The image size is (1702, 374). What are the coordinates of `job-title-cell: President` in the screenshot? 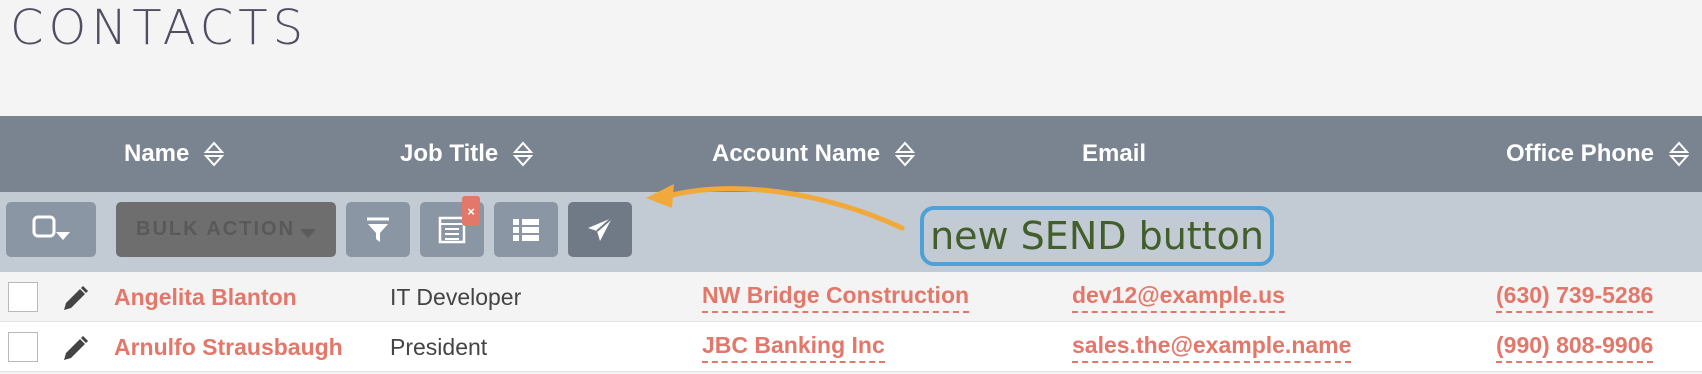 It's located at (439, 346).